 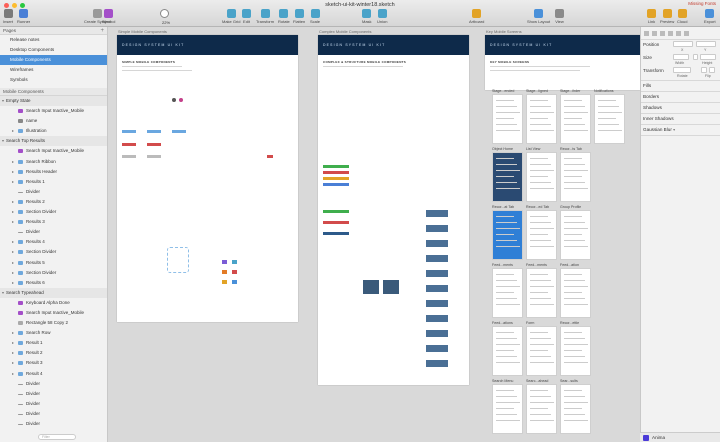 I want to click on inner-shadows-section: Inner Shadows, so click(x=658, y=118).